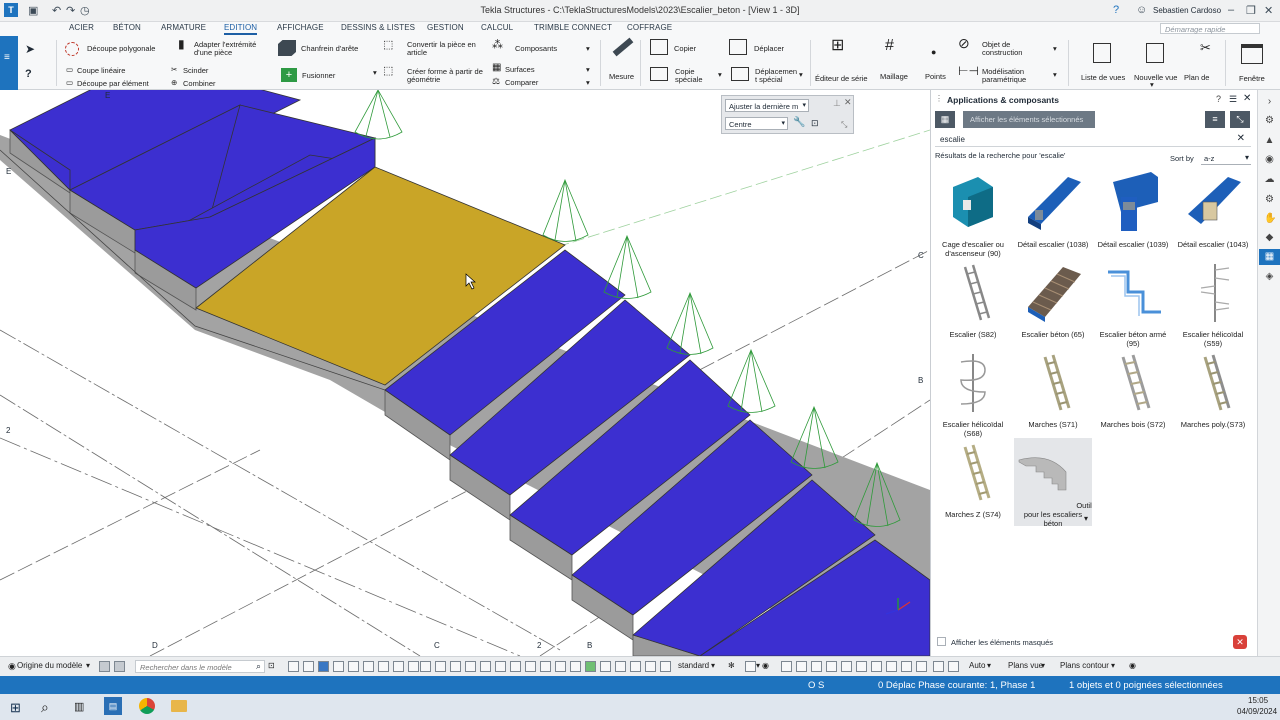  What do you see at coordinates (338, 666) in the screenshot?
I see `select-filter-button` at bounding box center [338, 666].